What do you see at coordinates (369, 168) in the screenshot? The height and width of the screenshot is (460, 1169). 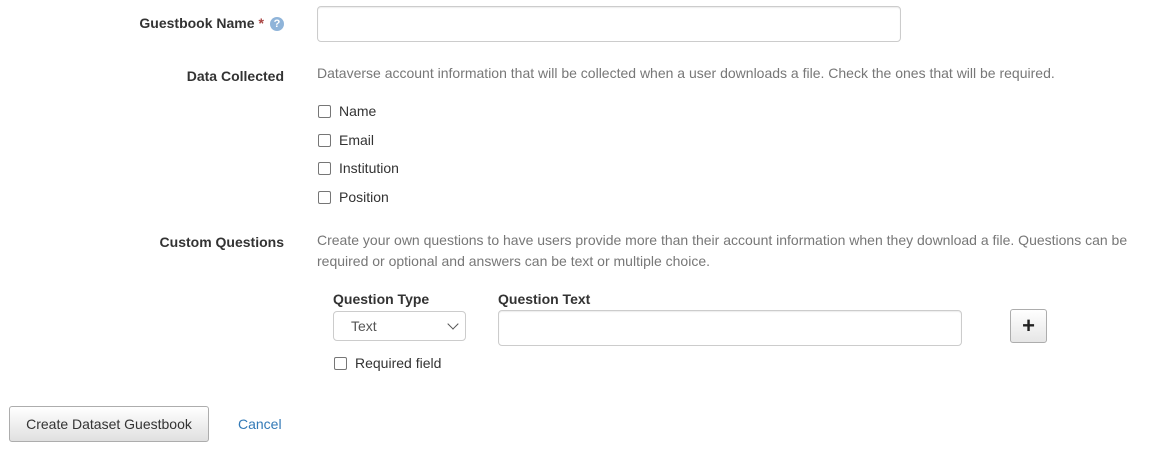 I see `institution-checkbox-label: Institution` at bounding box center [369, 168].